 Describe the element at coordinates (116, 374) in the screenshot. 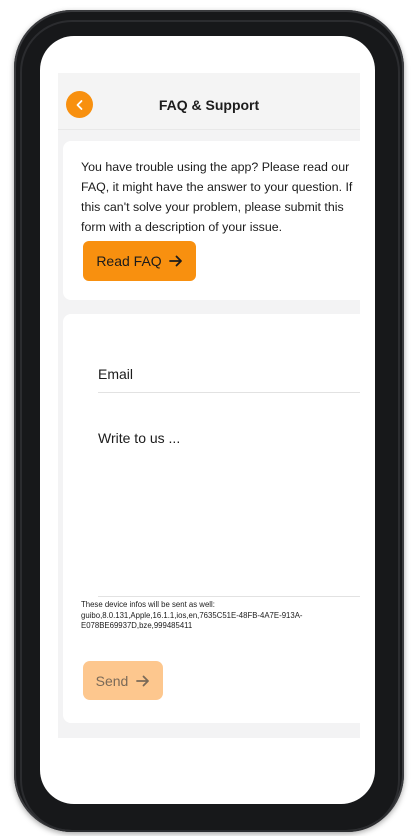

I see `email-placeholder: Email` at that location.